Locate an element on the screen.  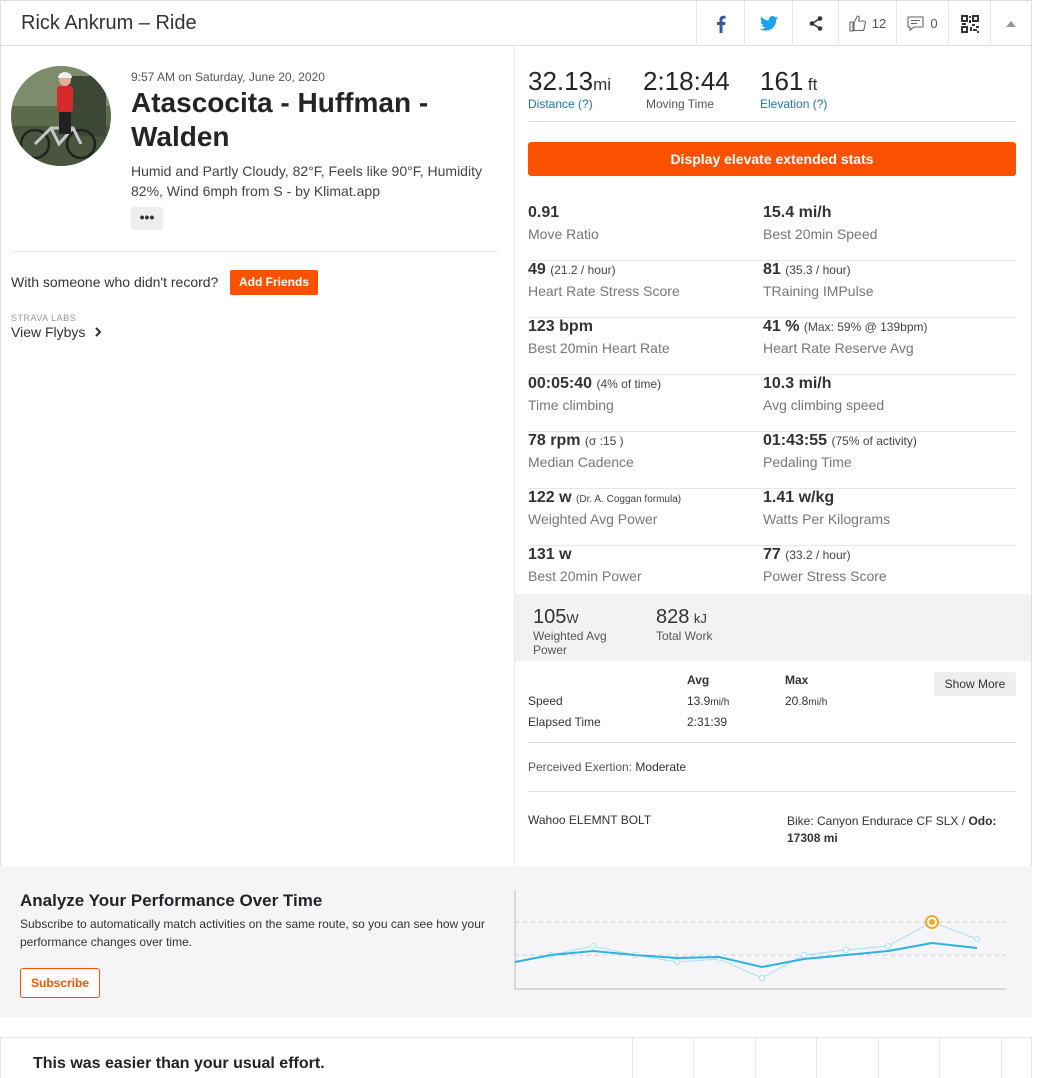
athlete-avatar is located at coordinates (61, 116).